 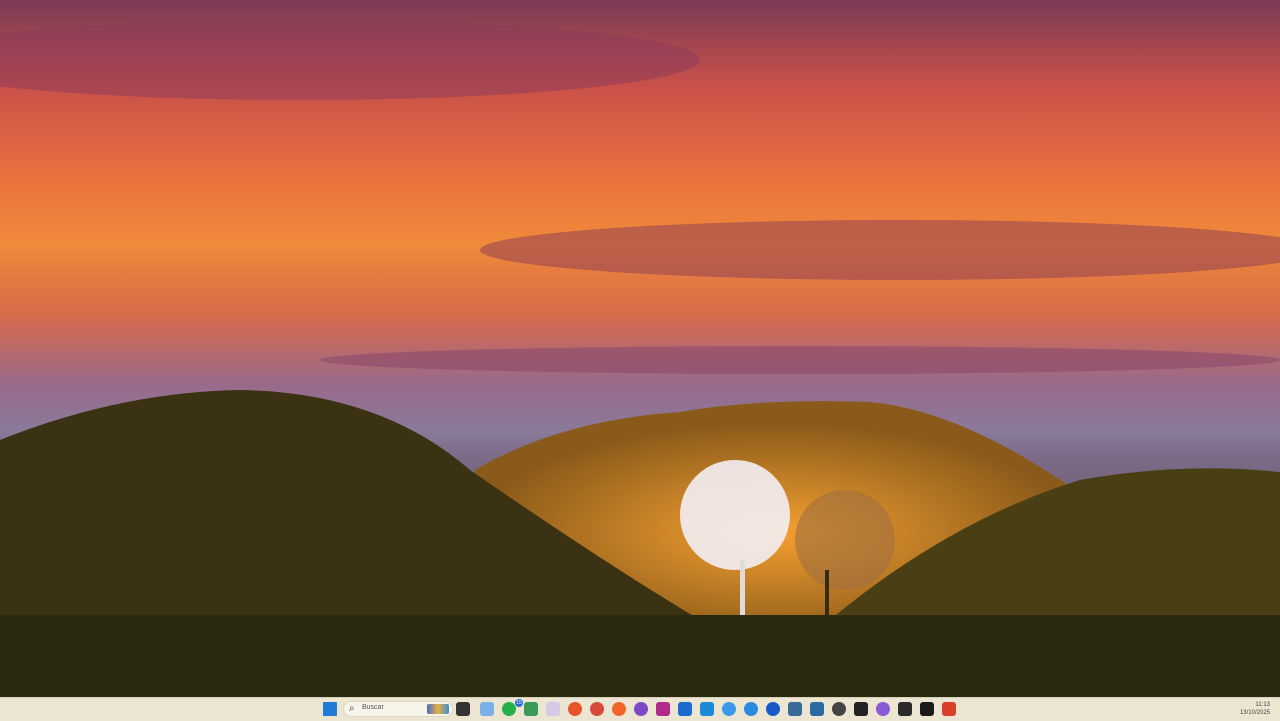 What do you see at coordinates (531, 709) in the screenshot?
I see `photos-icon` at bounding box center [531, 709].